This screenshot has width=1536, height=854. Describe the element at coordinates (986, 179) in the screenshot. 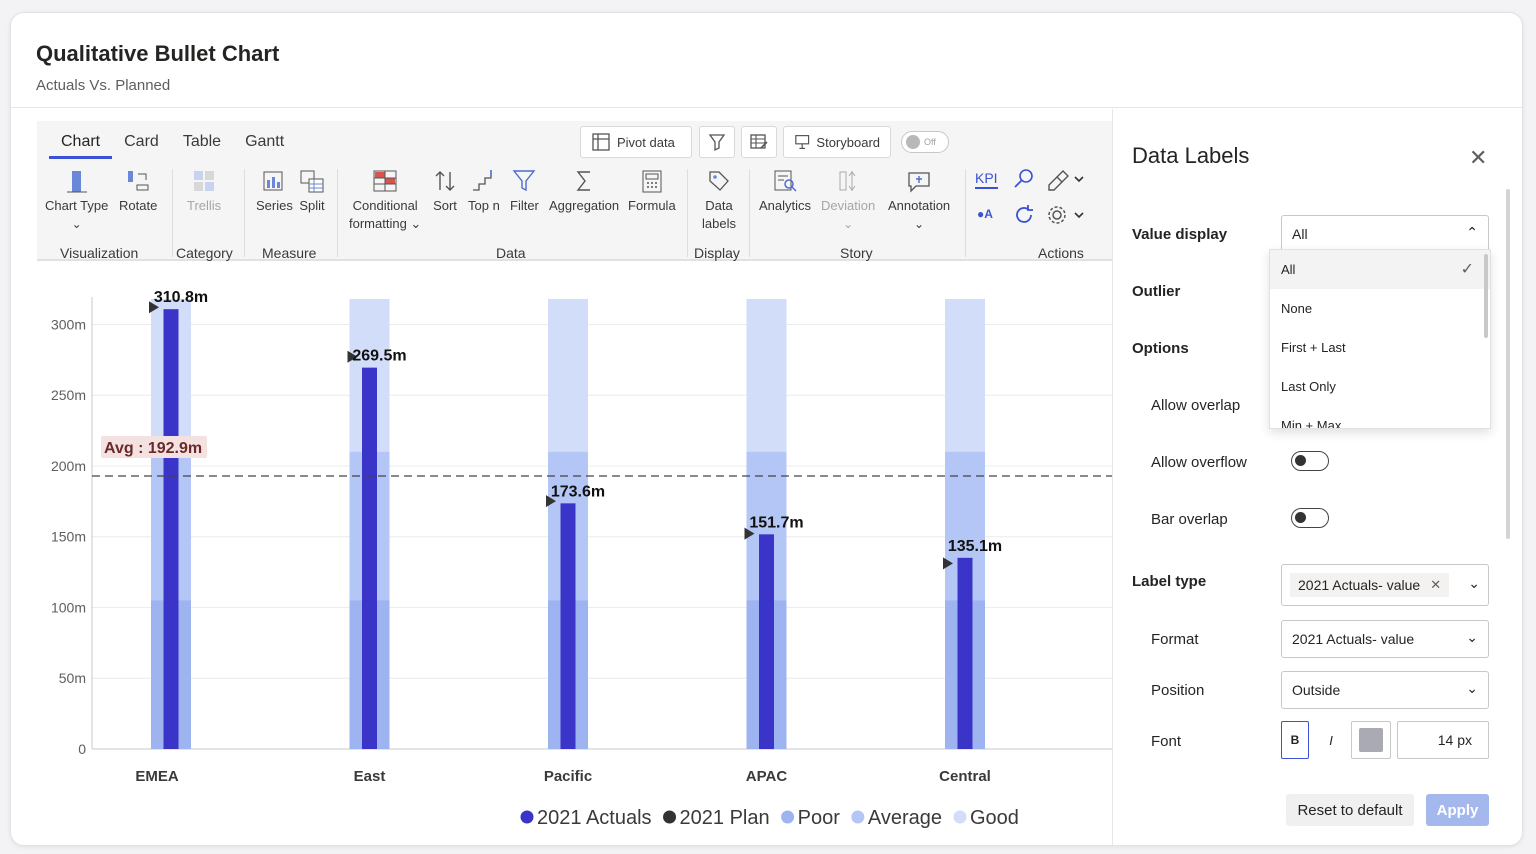

I see `kpi-button: KPI` at that location.